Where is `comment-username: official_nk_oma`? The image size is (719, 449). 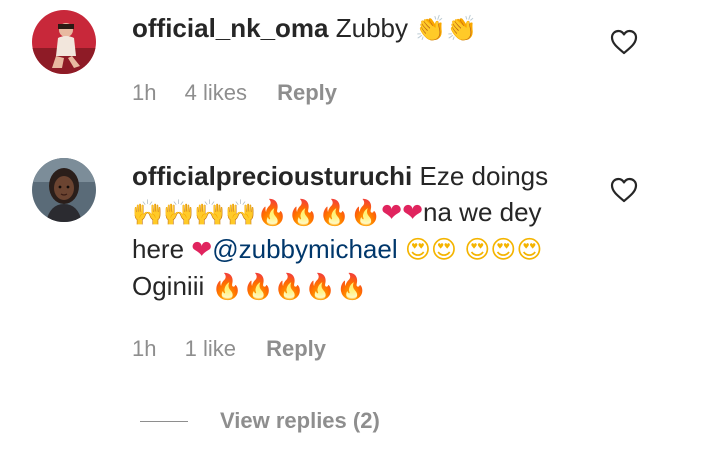
comment-username: official_nk_oma is located at coordinates (230, 28).